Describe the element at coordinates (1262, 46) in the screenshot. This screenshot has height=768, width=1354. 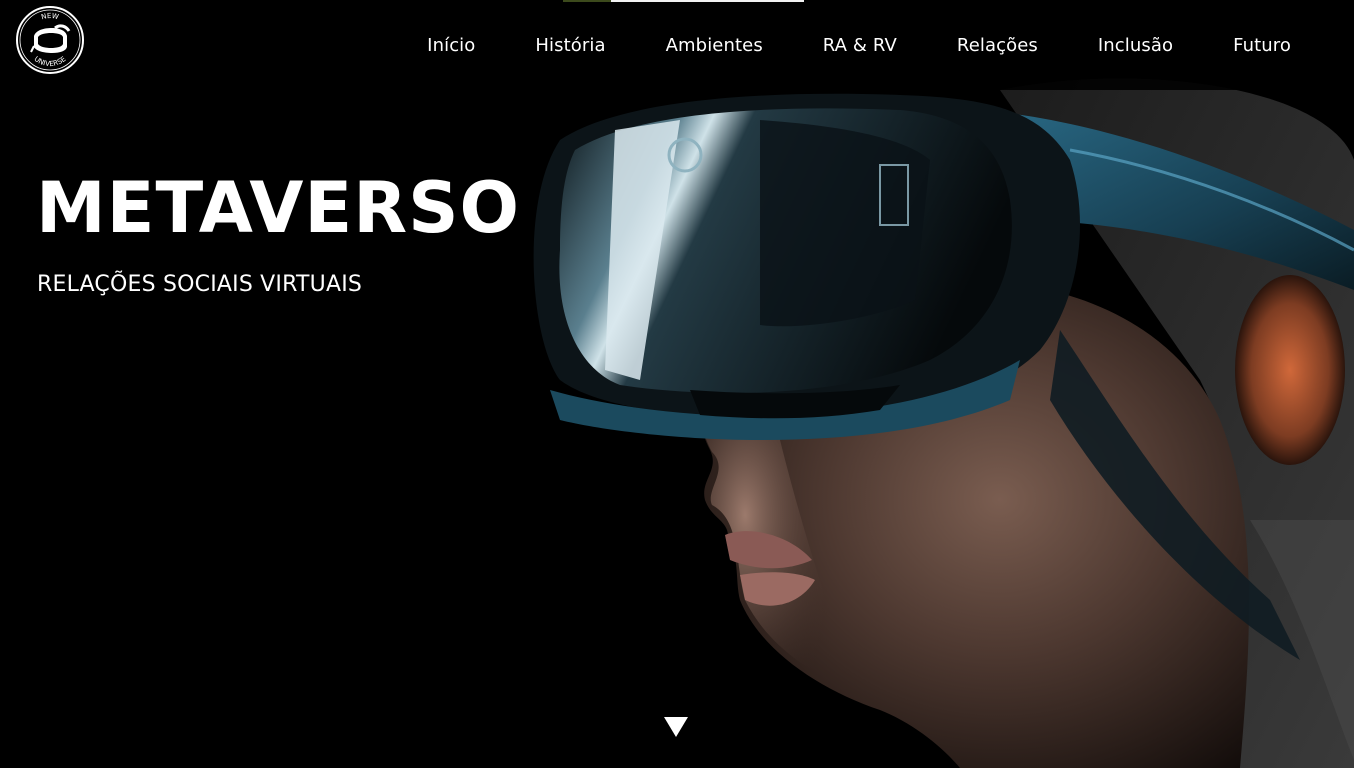
I see `nav-link-futuro: Futuro` at that location.